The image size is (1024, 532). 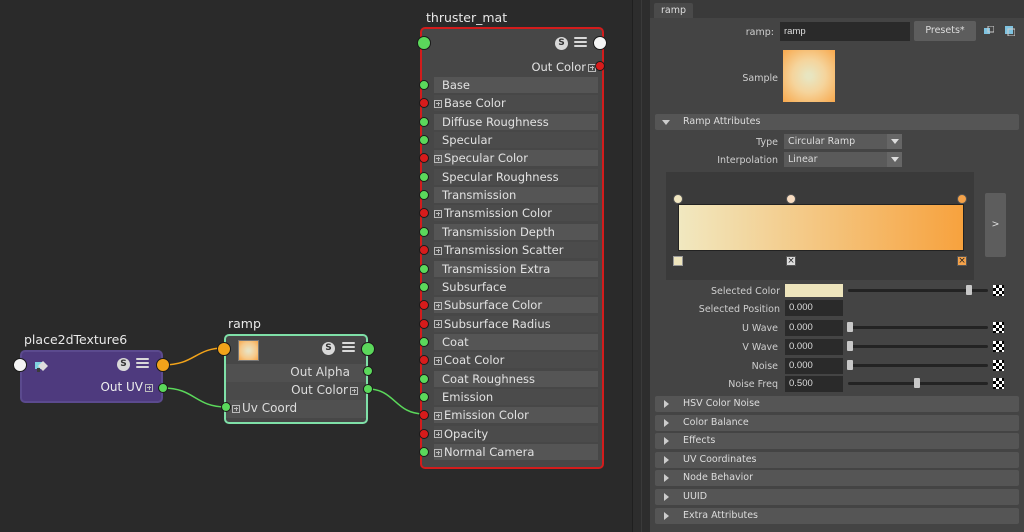 What do you see at coordinates (296, 409) in the screenshot?
I see `uv-coord-row: Uv Coord` at bounding box center [296, 409].